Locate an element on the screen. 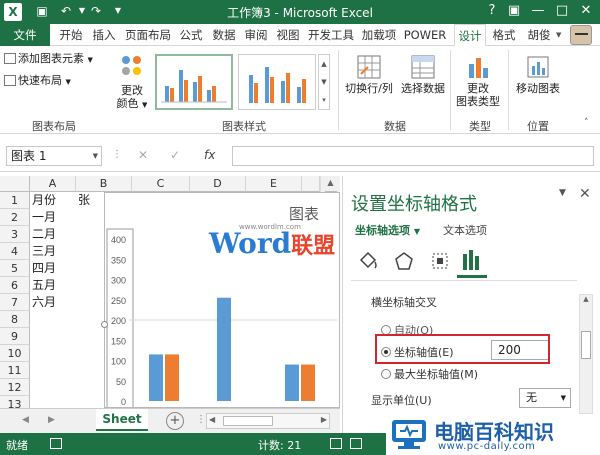 This screenshot has width=600, height=455. next-sheet-icon: ▶ is located at coordinates (51, 420).